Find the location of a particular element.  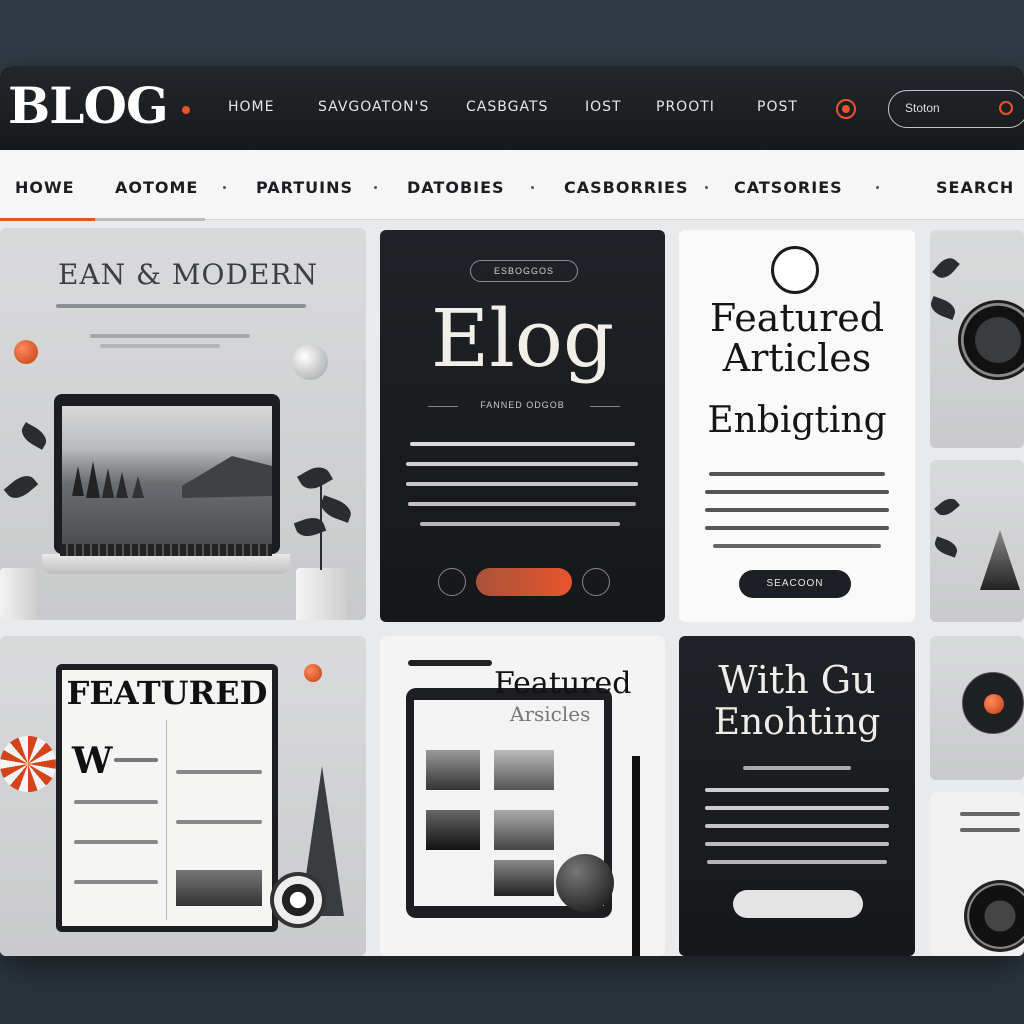

nav-item-5: CASBORRIES is located at coordinates (626, 187).